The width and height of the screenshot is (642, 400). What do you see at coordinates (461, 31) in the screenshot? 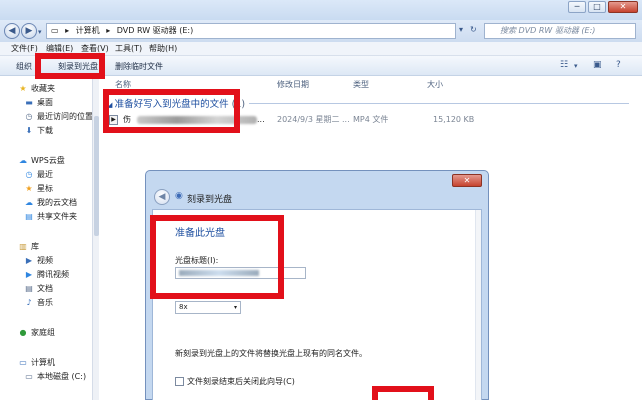
I see `address-dropdown-icon: ▾` at bounding box center [461, 31].